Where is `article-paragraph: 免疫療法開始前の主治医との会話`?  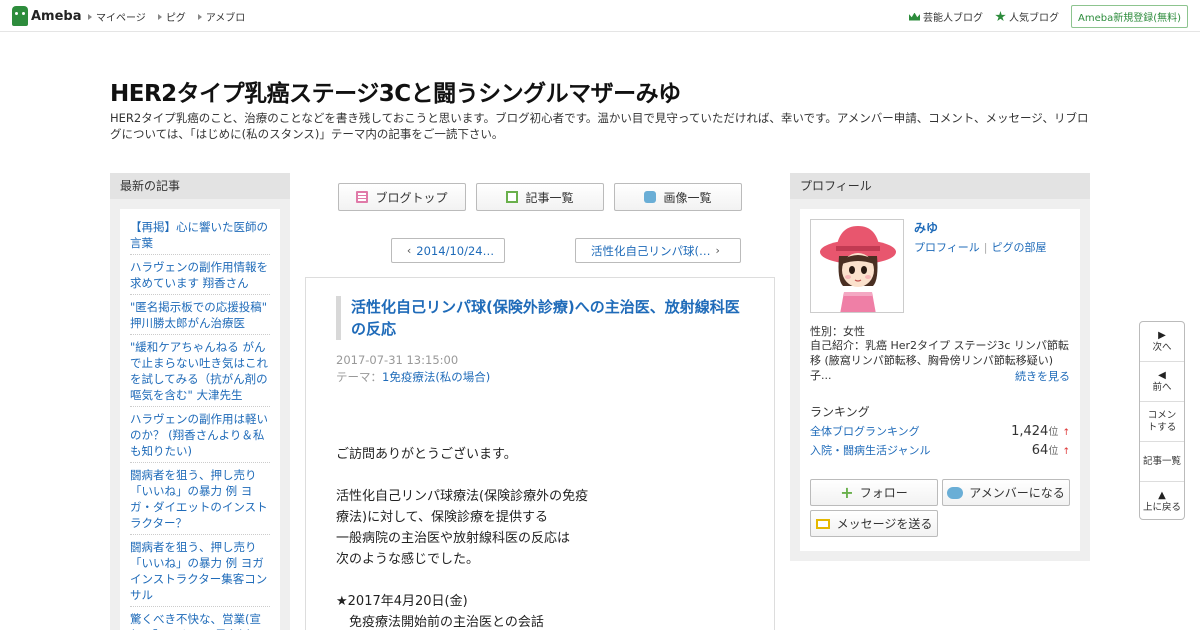 article-paragraph: 免疫療法開始前の主治医との会話 is located at coordinates (440, 622).